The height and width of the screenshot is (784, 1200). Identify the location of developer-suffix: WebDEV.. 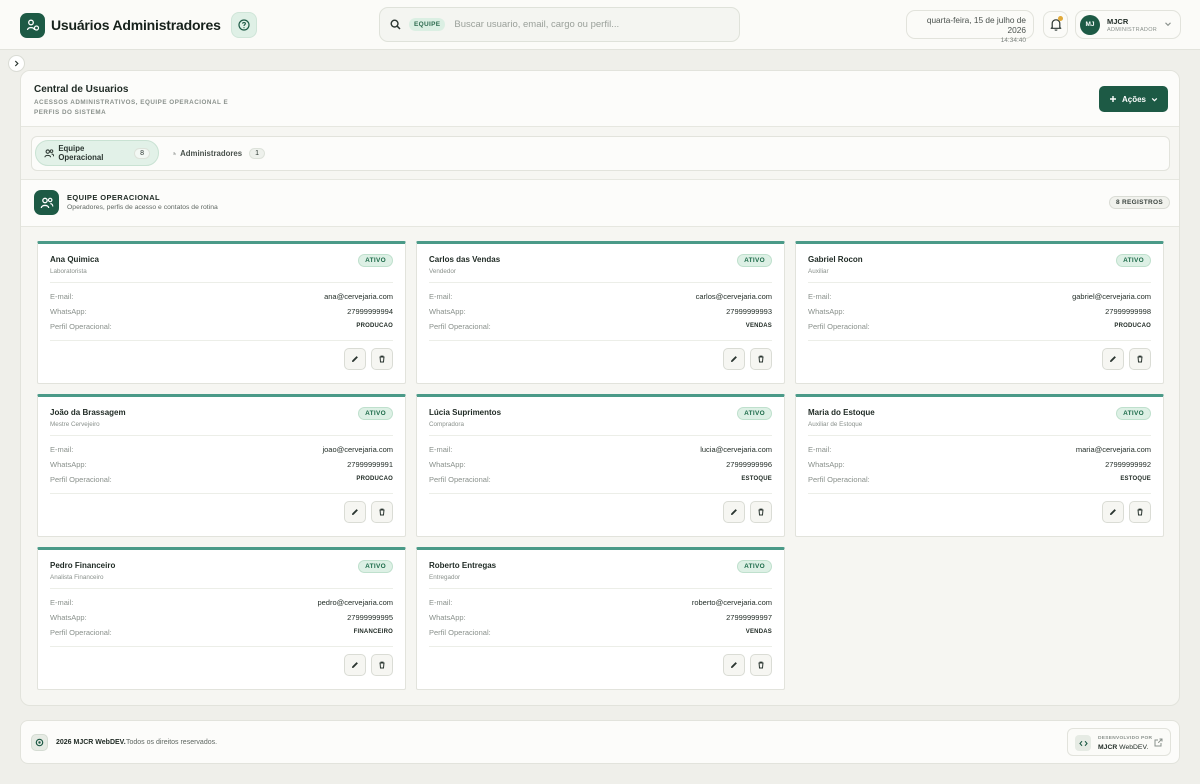
(1134, 747).